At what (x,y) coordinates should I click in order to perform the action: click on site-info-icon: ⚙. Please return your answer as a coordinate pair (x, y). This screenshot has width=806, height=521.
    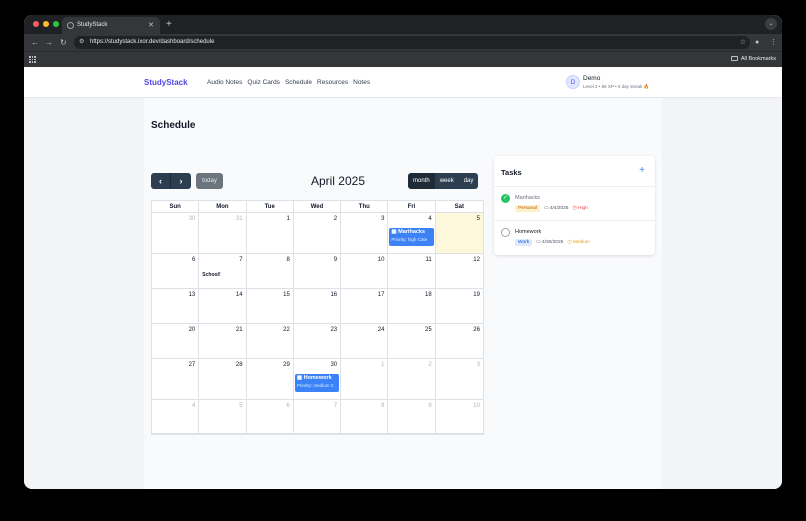
    Looking at the image, I should click on (81, 42).